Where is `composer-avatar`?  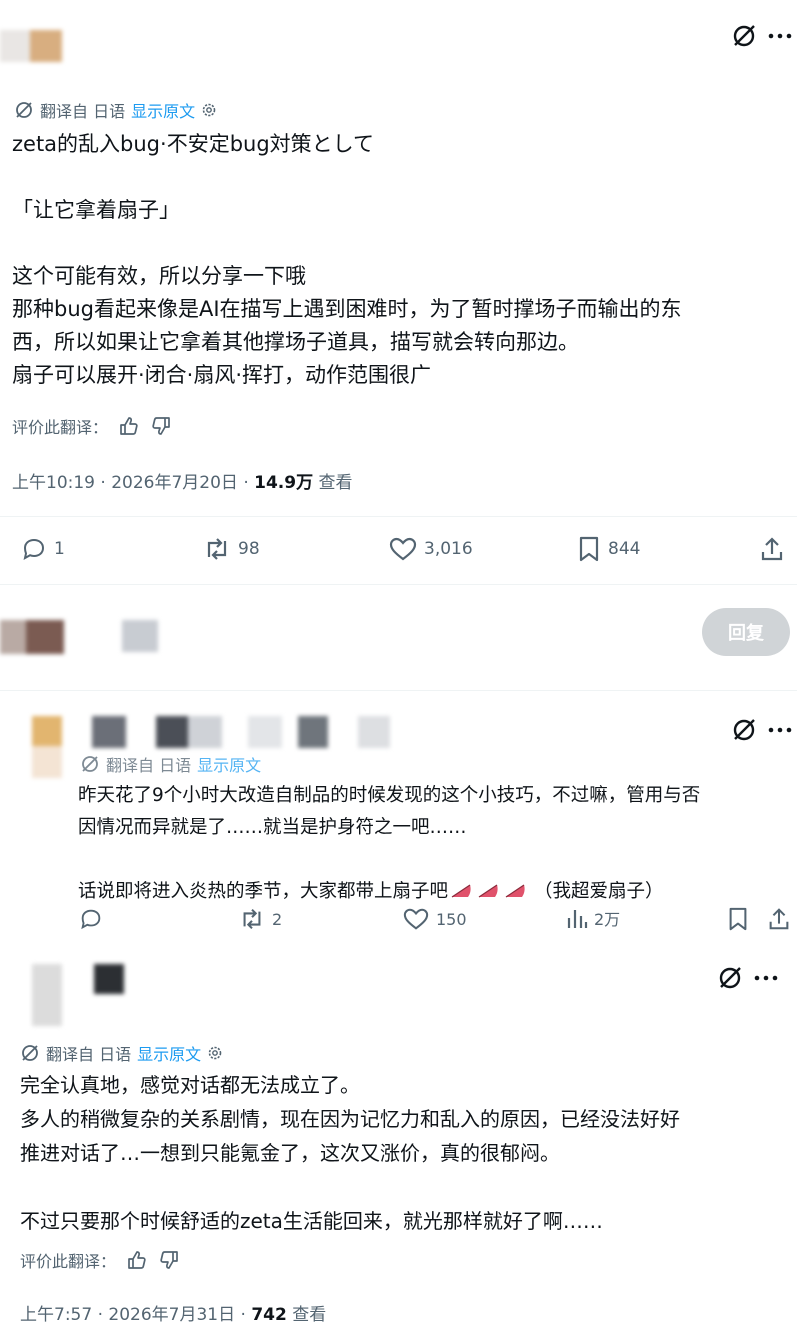
composer-avatar is located at coordinates (32, 637).